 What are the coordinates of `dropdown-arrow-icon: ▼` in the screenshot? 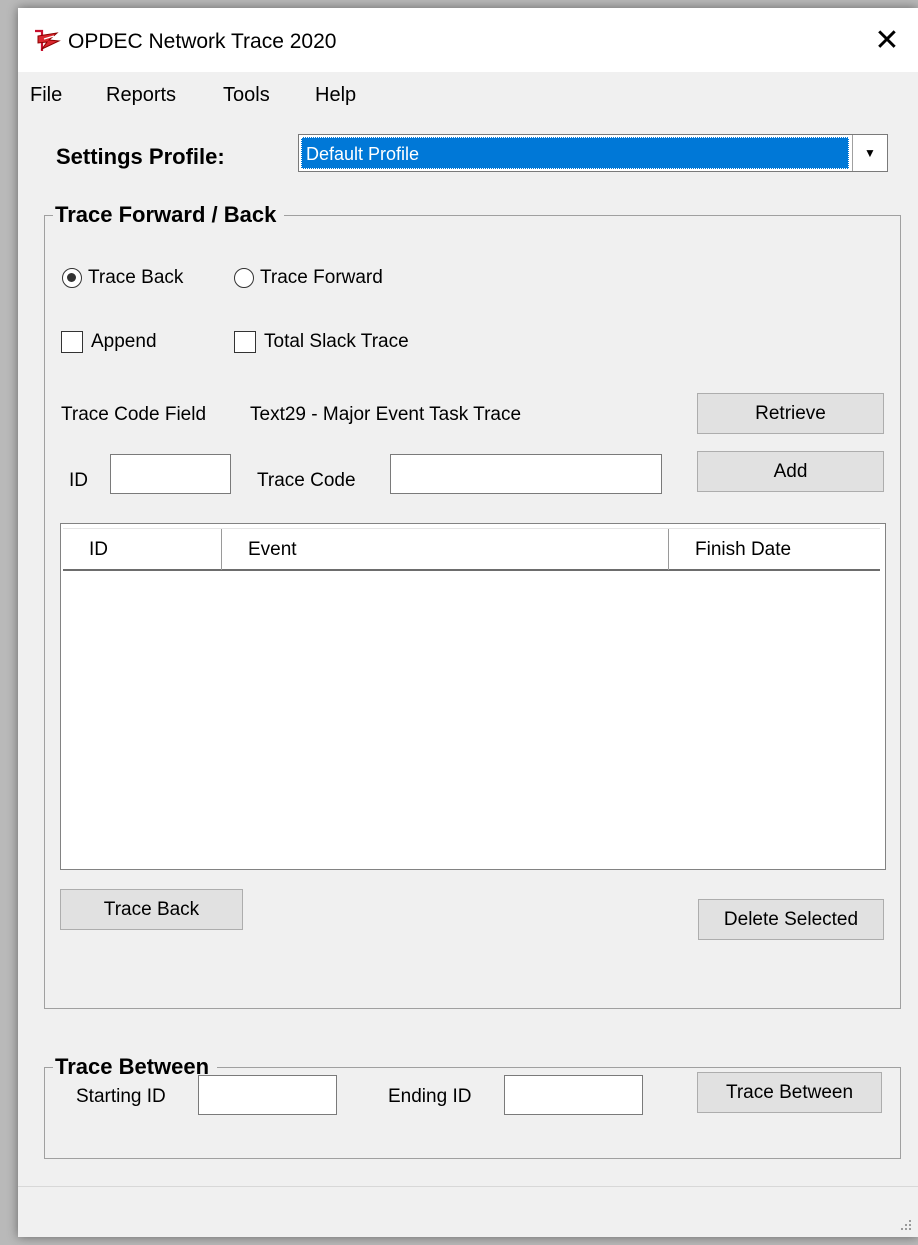 It's located at (869, 153).